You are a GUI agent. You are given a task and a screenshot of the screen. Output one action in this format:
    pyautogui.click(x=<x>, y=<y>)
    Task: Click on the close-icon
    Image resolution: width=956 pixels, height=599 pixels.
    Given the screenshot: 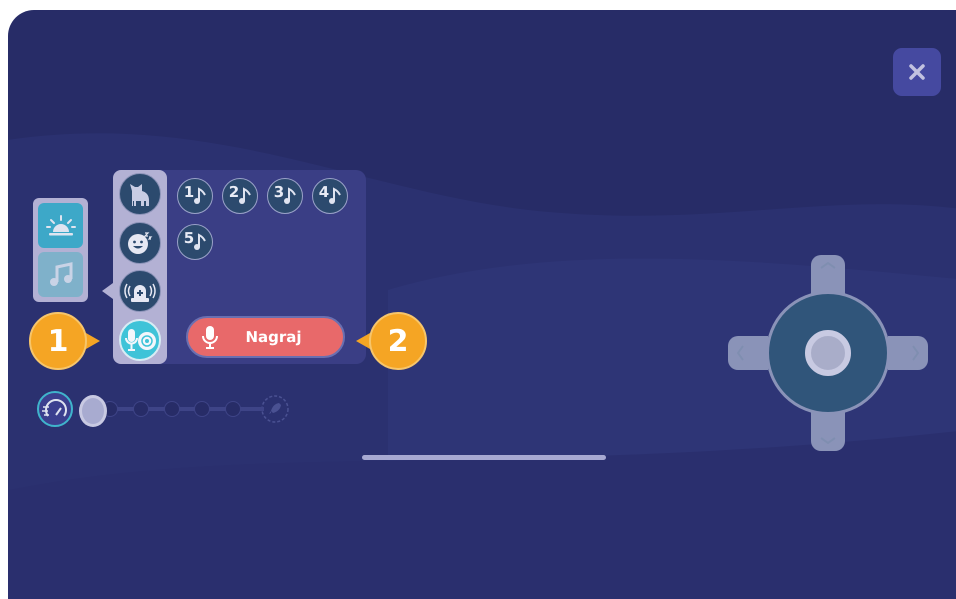 What is the action you would take?
    pyautogui.click(x=917, y=72)
    